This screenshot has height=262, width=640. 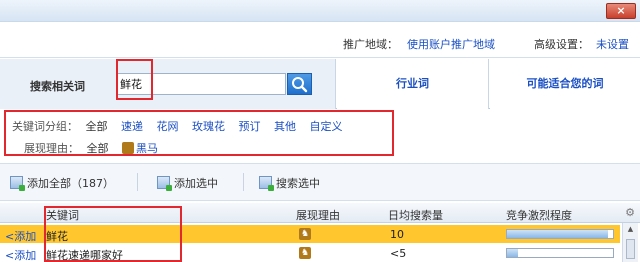 I want to click on reason-filter-row: 展现理由： 全部 黑马, so click(x=96, y=148).